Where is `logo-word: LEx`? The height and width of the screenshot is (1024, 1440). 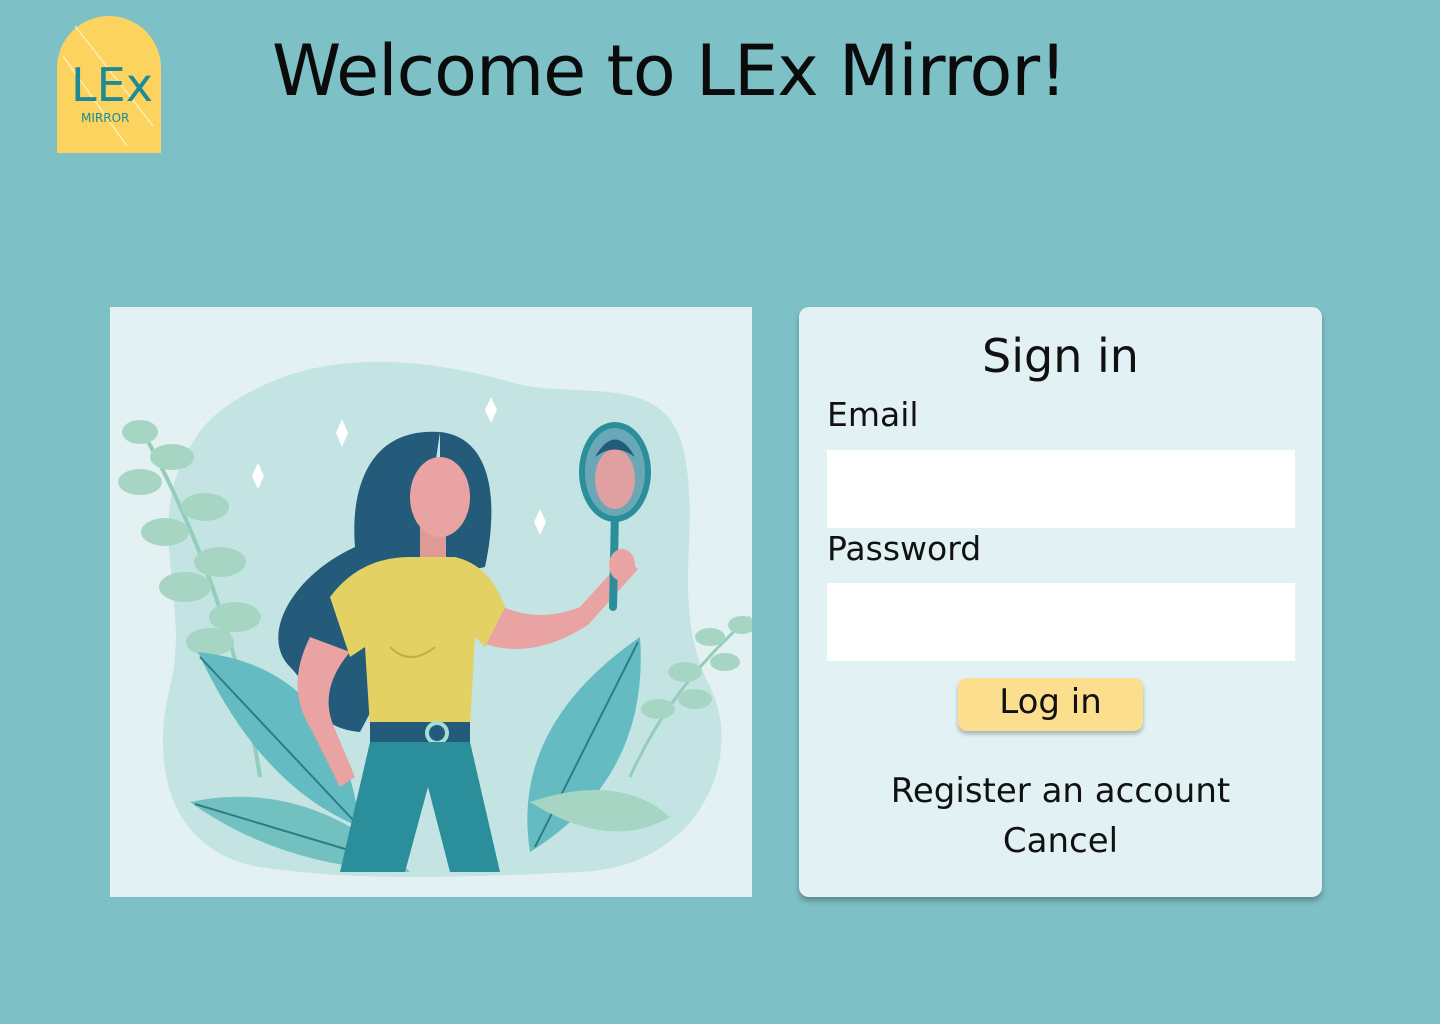
logo-word: LEx is located at coordinates (112, 85).